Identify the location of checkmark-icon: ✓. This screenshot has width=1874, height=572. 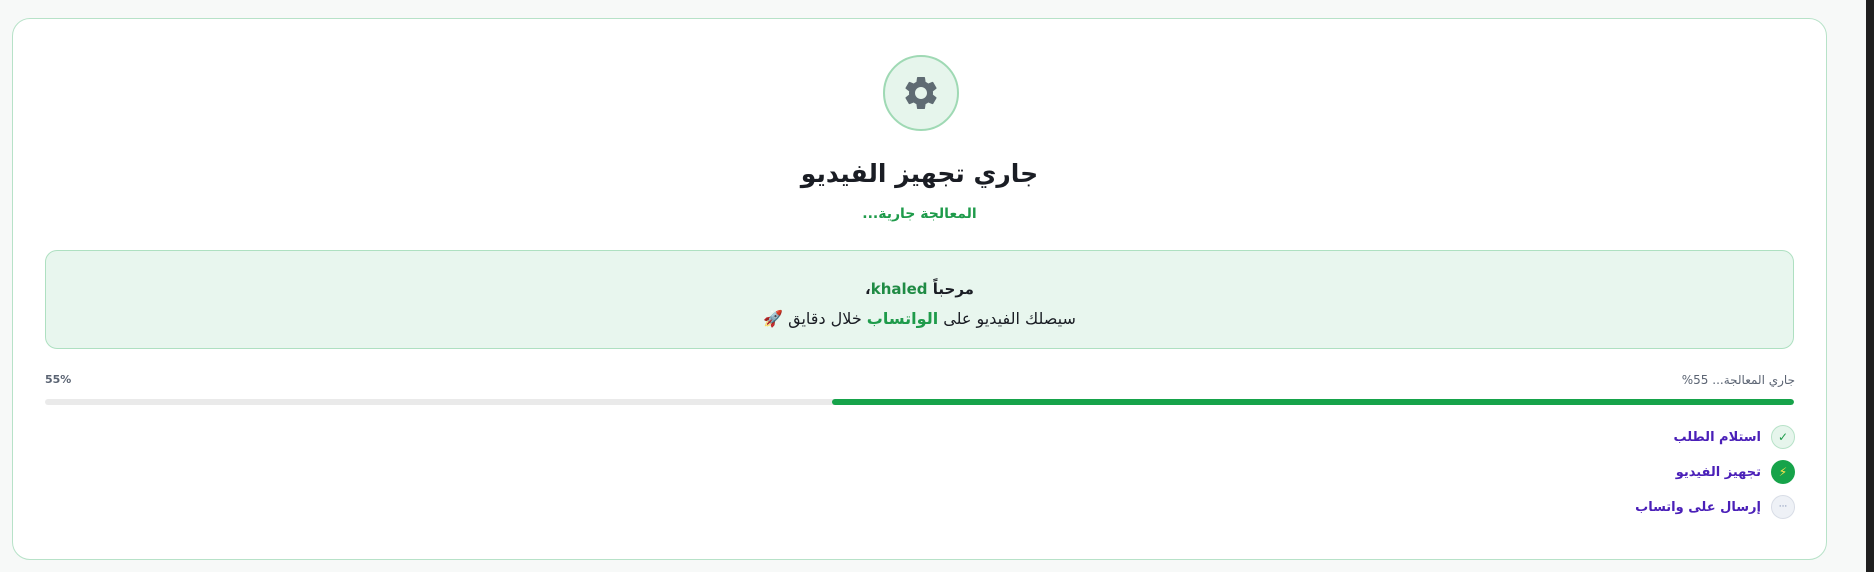
(1783, 437).